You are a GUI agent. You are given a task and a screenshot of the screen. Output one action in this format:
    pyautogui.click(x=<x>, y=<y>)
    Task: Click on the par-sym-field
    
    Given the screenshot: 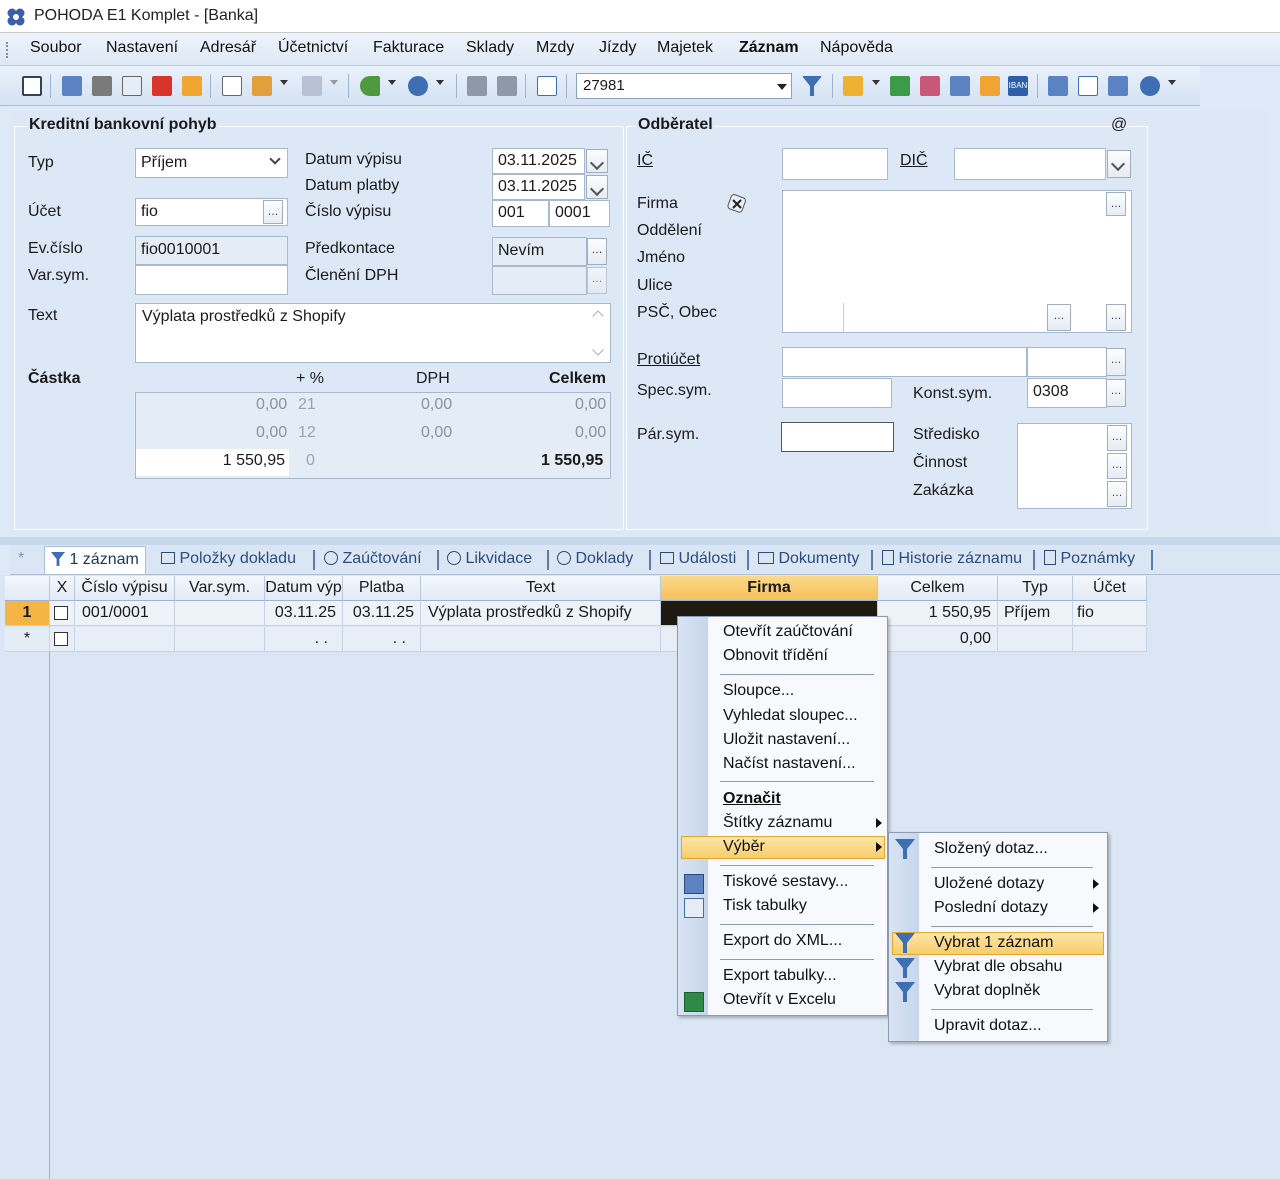 What is the action you would take?
    pyautogui.click(x=837, y=437)
    